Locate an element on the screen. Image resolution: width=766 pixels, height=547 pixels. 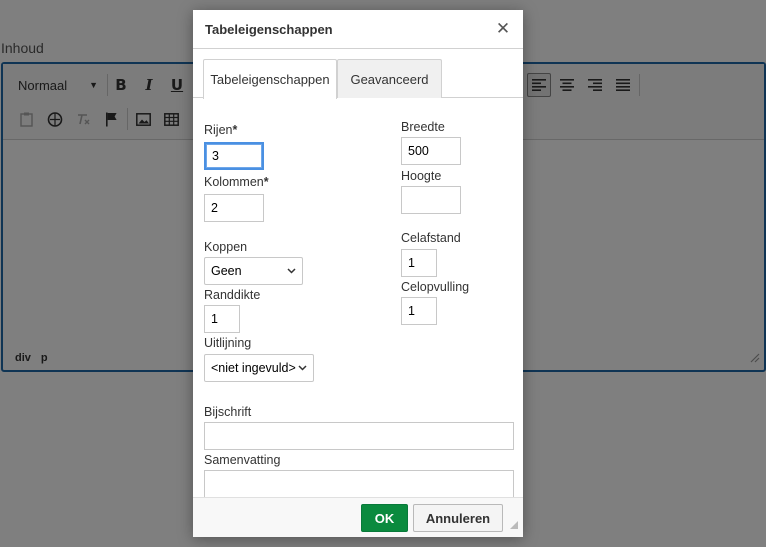
alignment-select-value: <niet ingevuld> is located at coordinates (253, 368).